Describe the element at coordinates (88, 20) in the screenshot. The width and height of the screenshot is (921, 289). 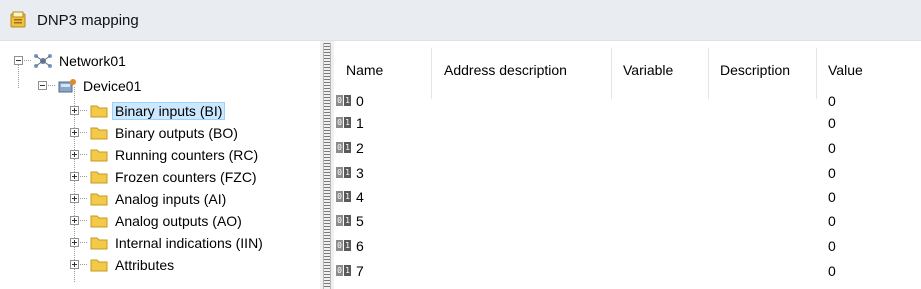
I see `window-title: DNP3 mapping` at that location.